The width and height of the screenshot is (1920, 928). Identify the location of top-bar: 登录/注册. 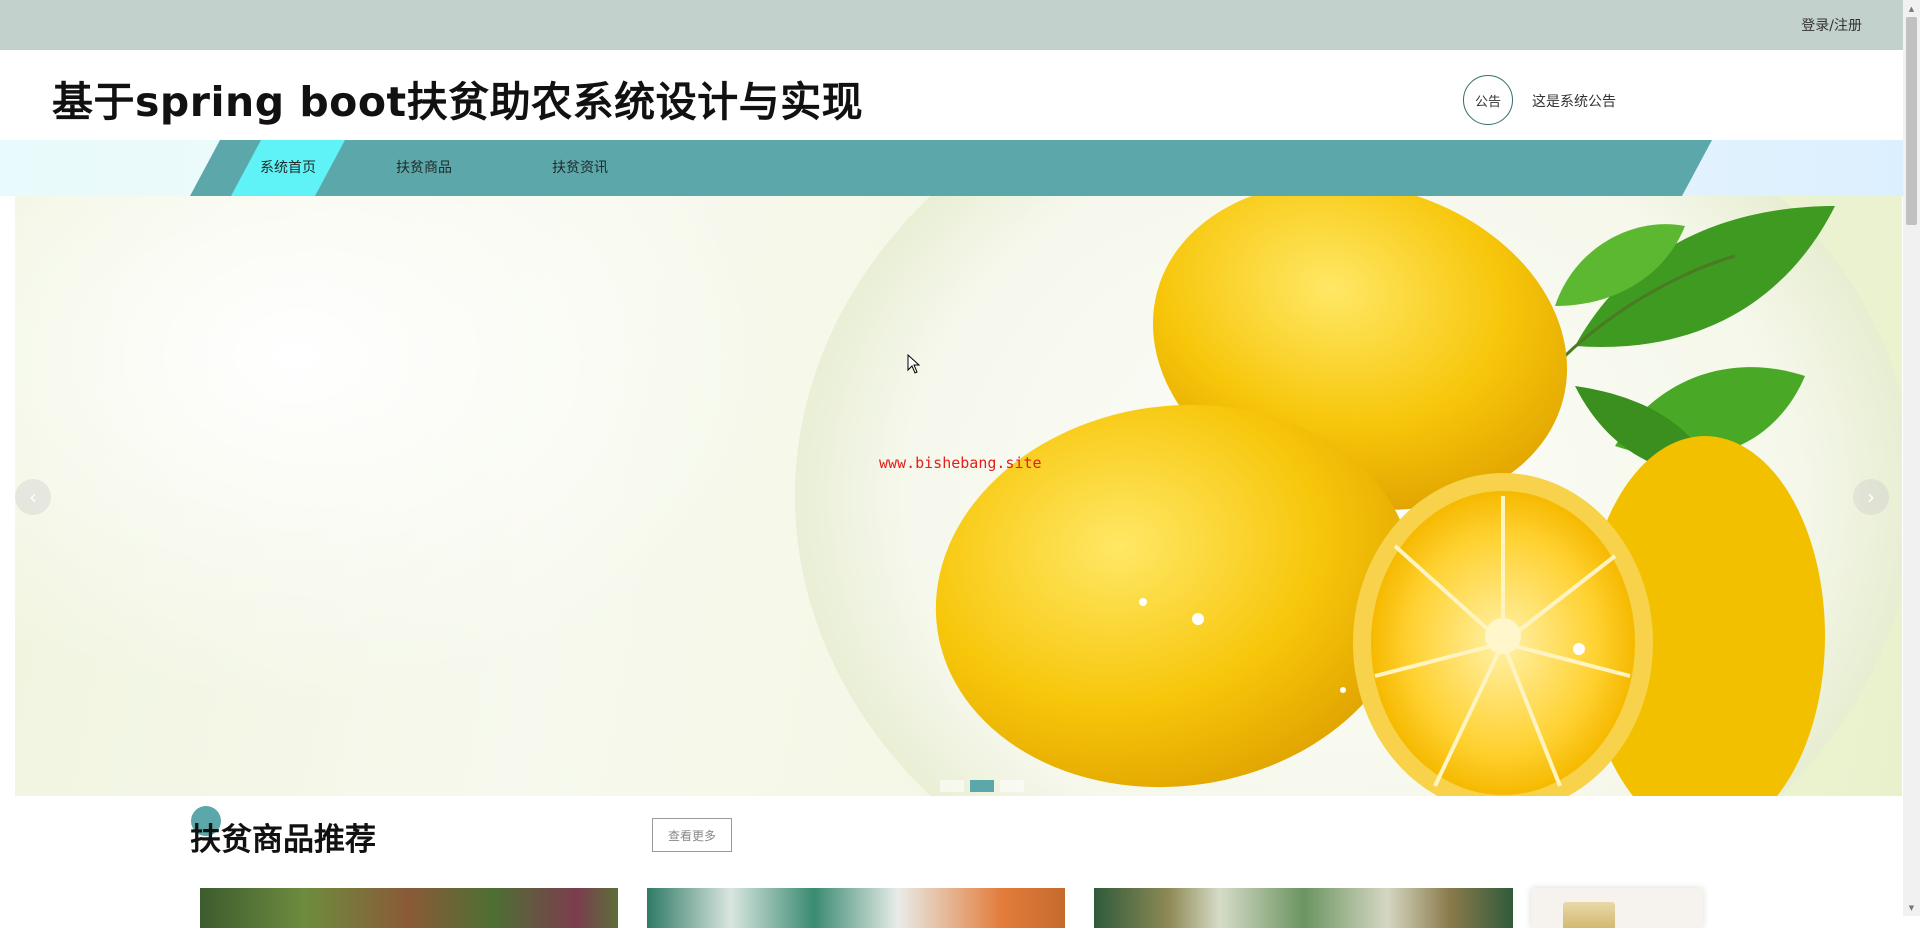
(960, 25).